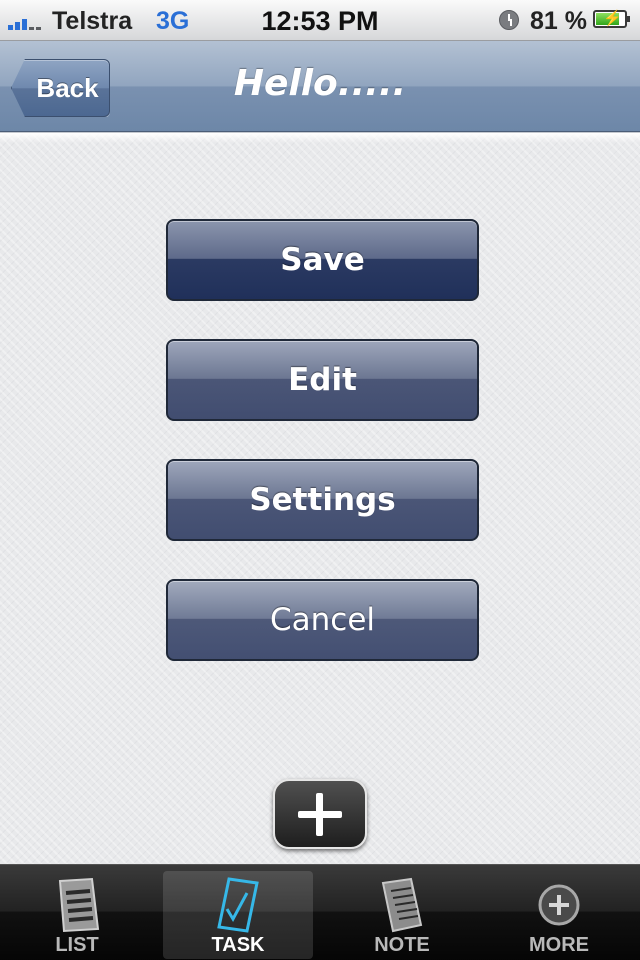 This screenshot has height=960, width=640. What do you see at coordinates (559, 905) in the screenshot?
I see `more-icon` at bounding box center [559, 905].